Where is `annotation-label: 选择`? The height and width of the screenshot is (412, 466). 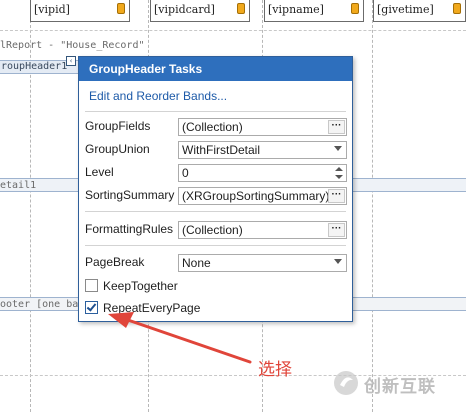 annotation-label: 选择 is located at coordinates (275, 370).